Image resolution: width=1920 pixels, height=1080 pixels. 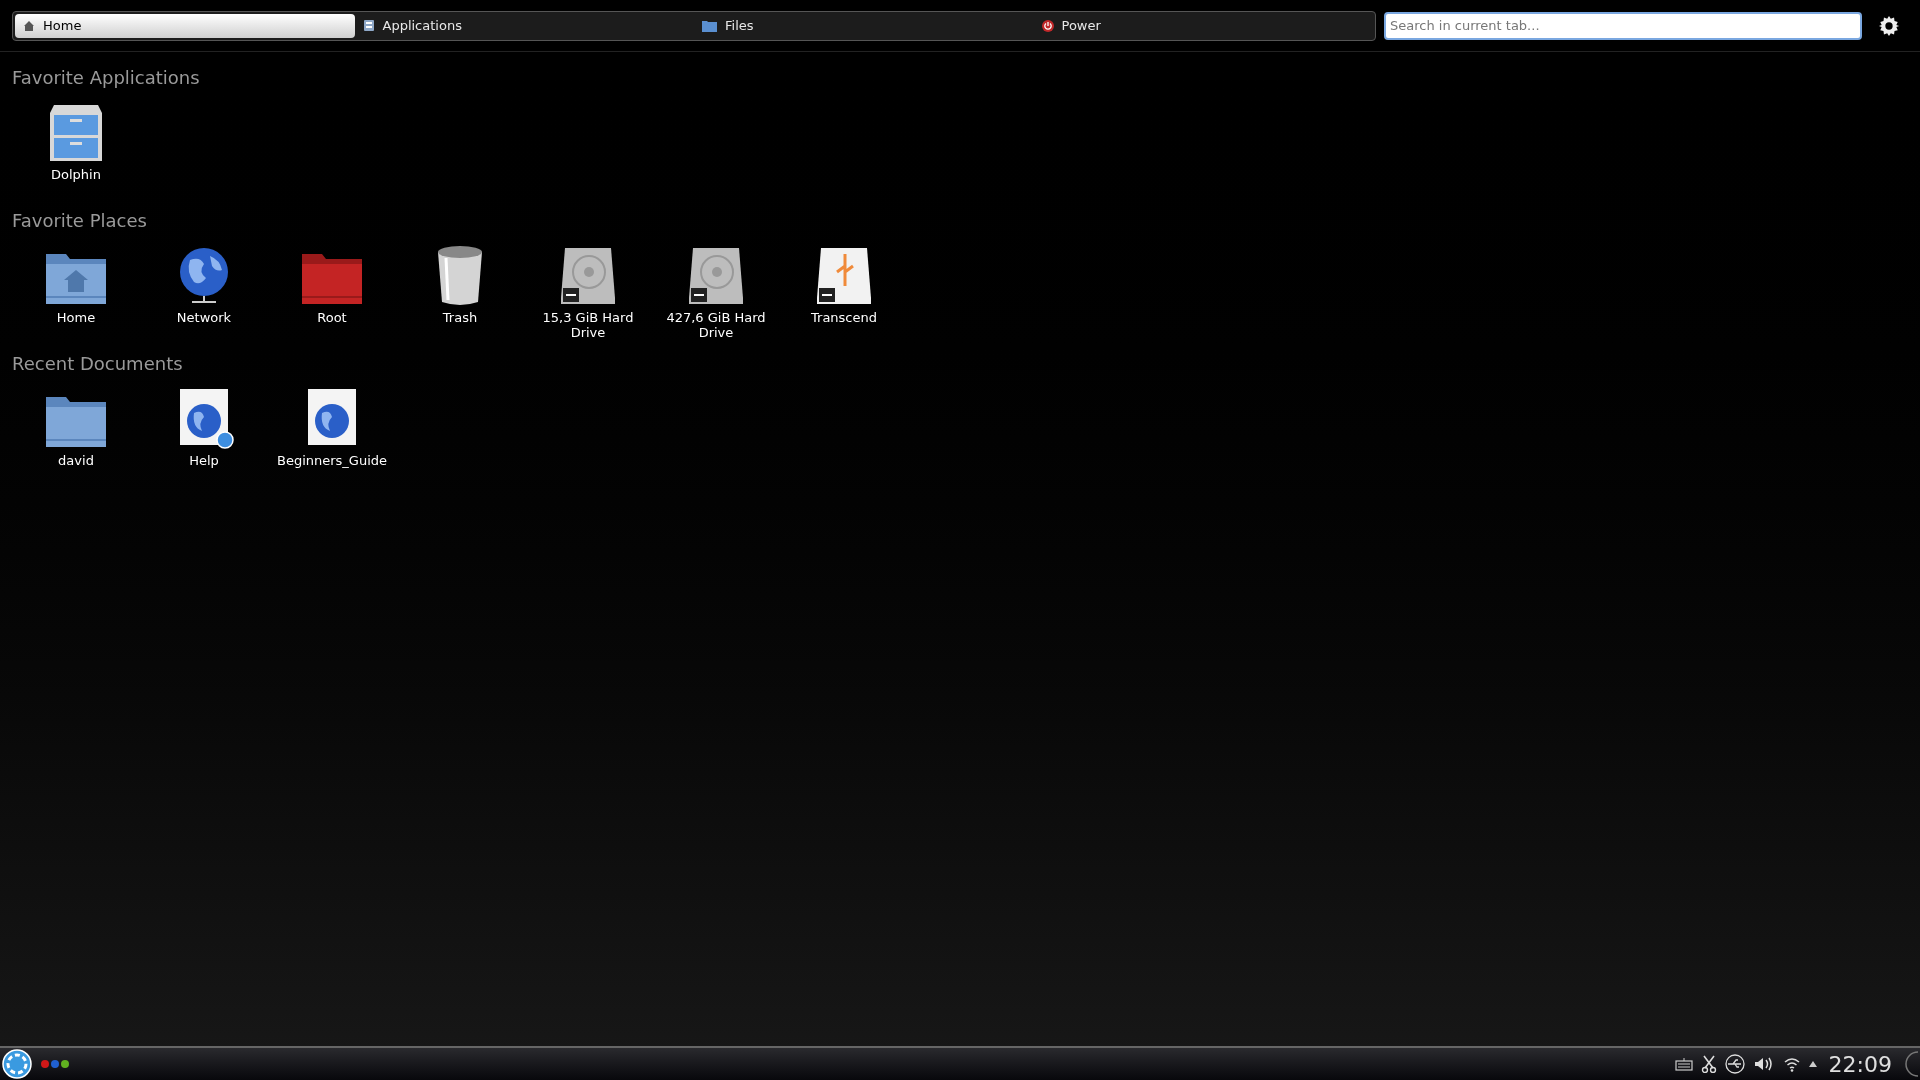 I want to click on launcher-item: Dolphin, so click(x=76, y=148).